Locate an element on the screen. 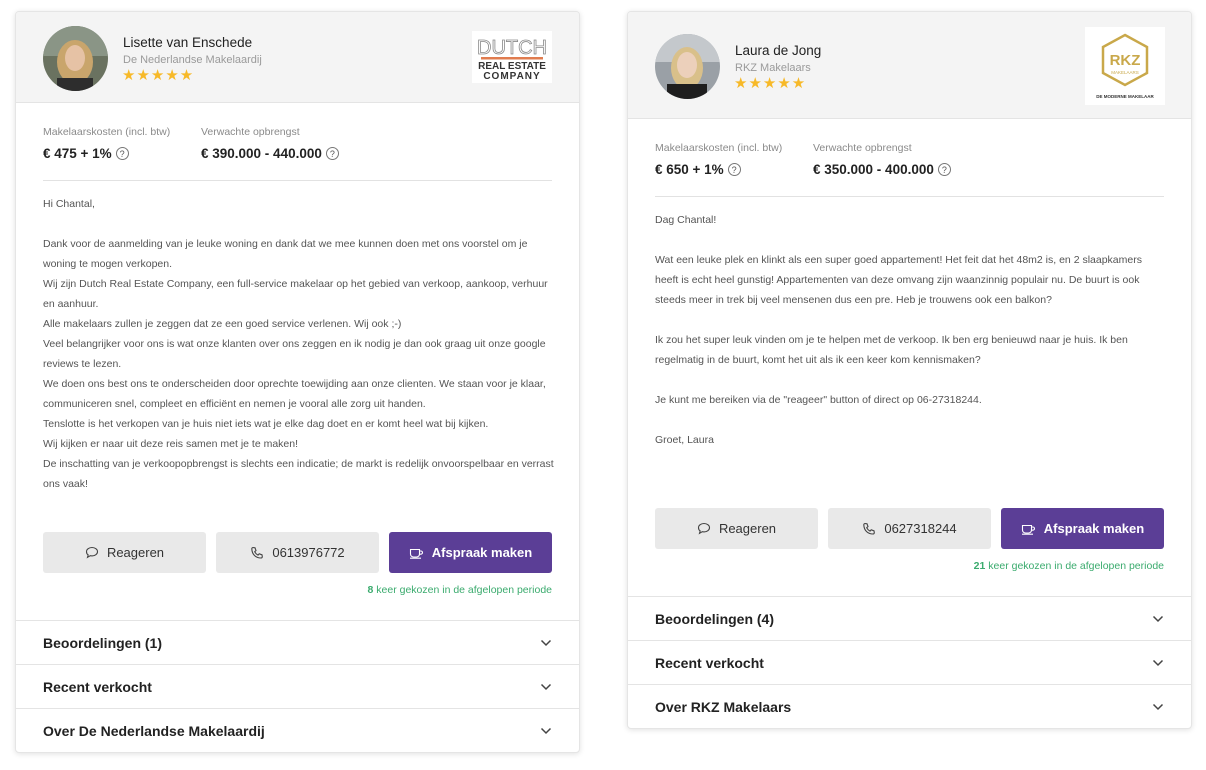  logo-line2: MAKELAARS is located at coordinates (1125, 72).